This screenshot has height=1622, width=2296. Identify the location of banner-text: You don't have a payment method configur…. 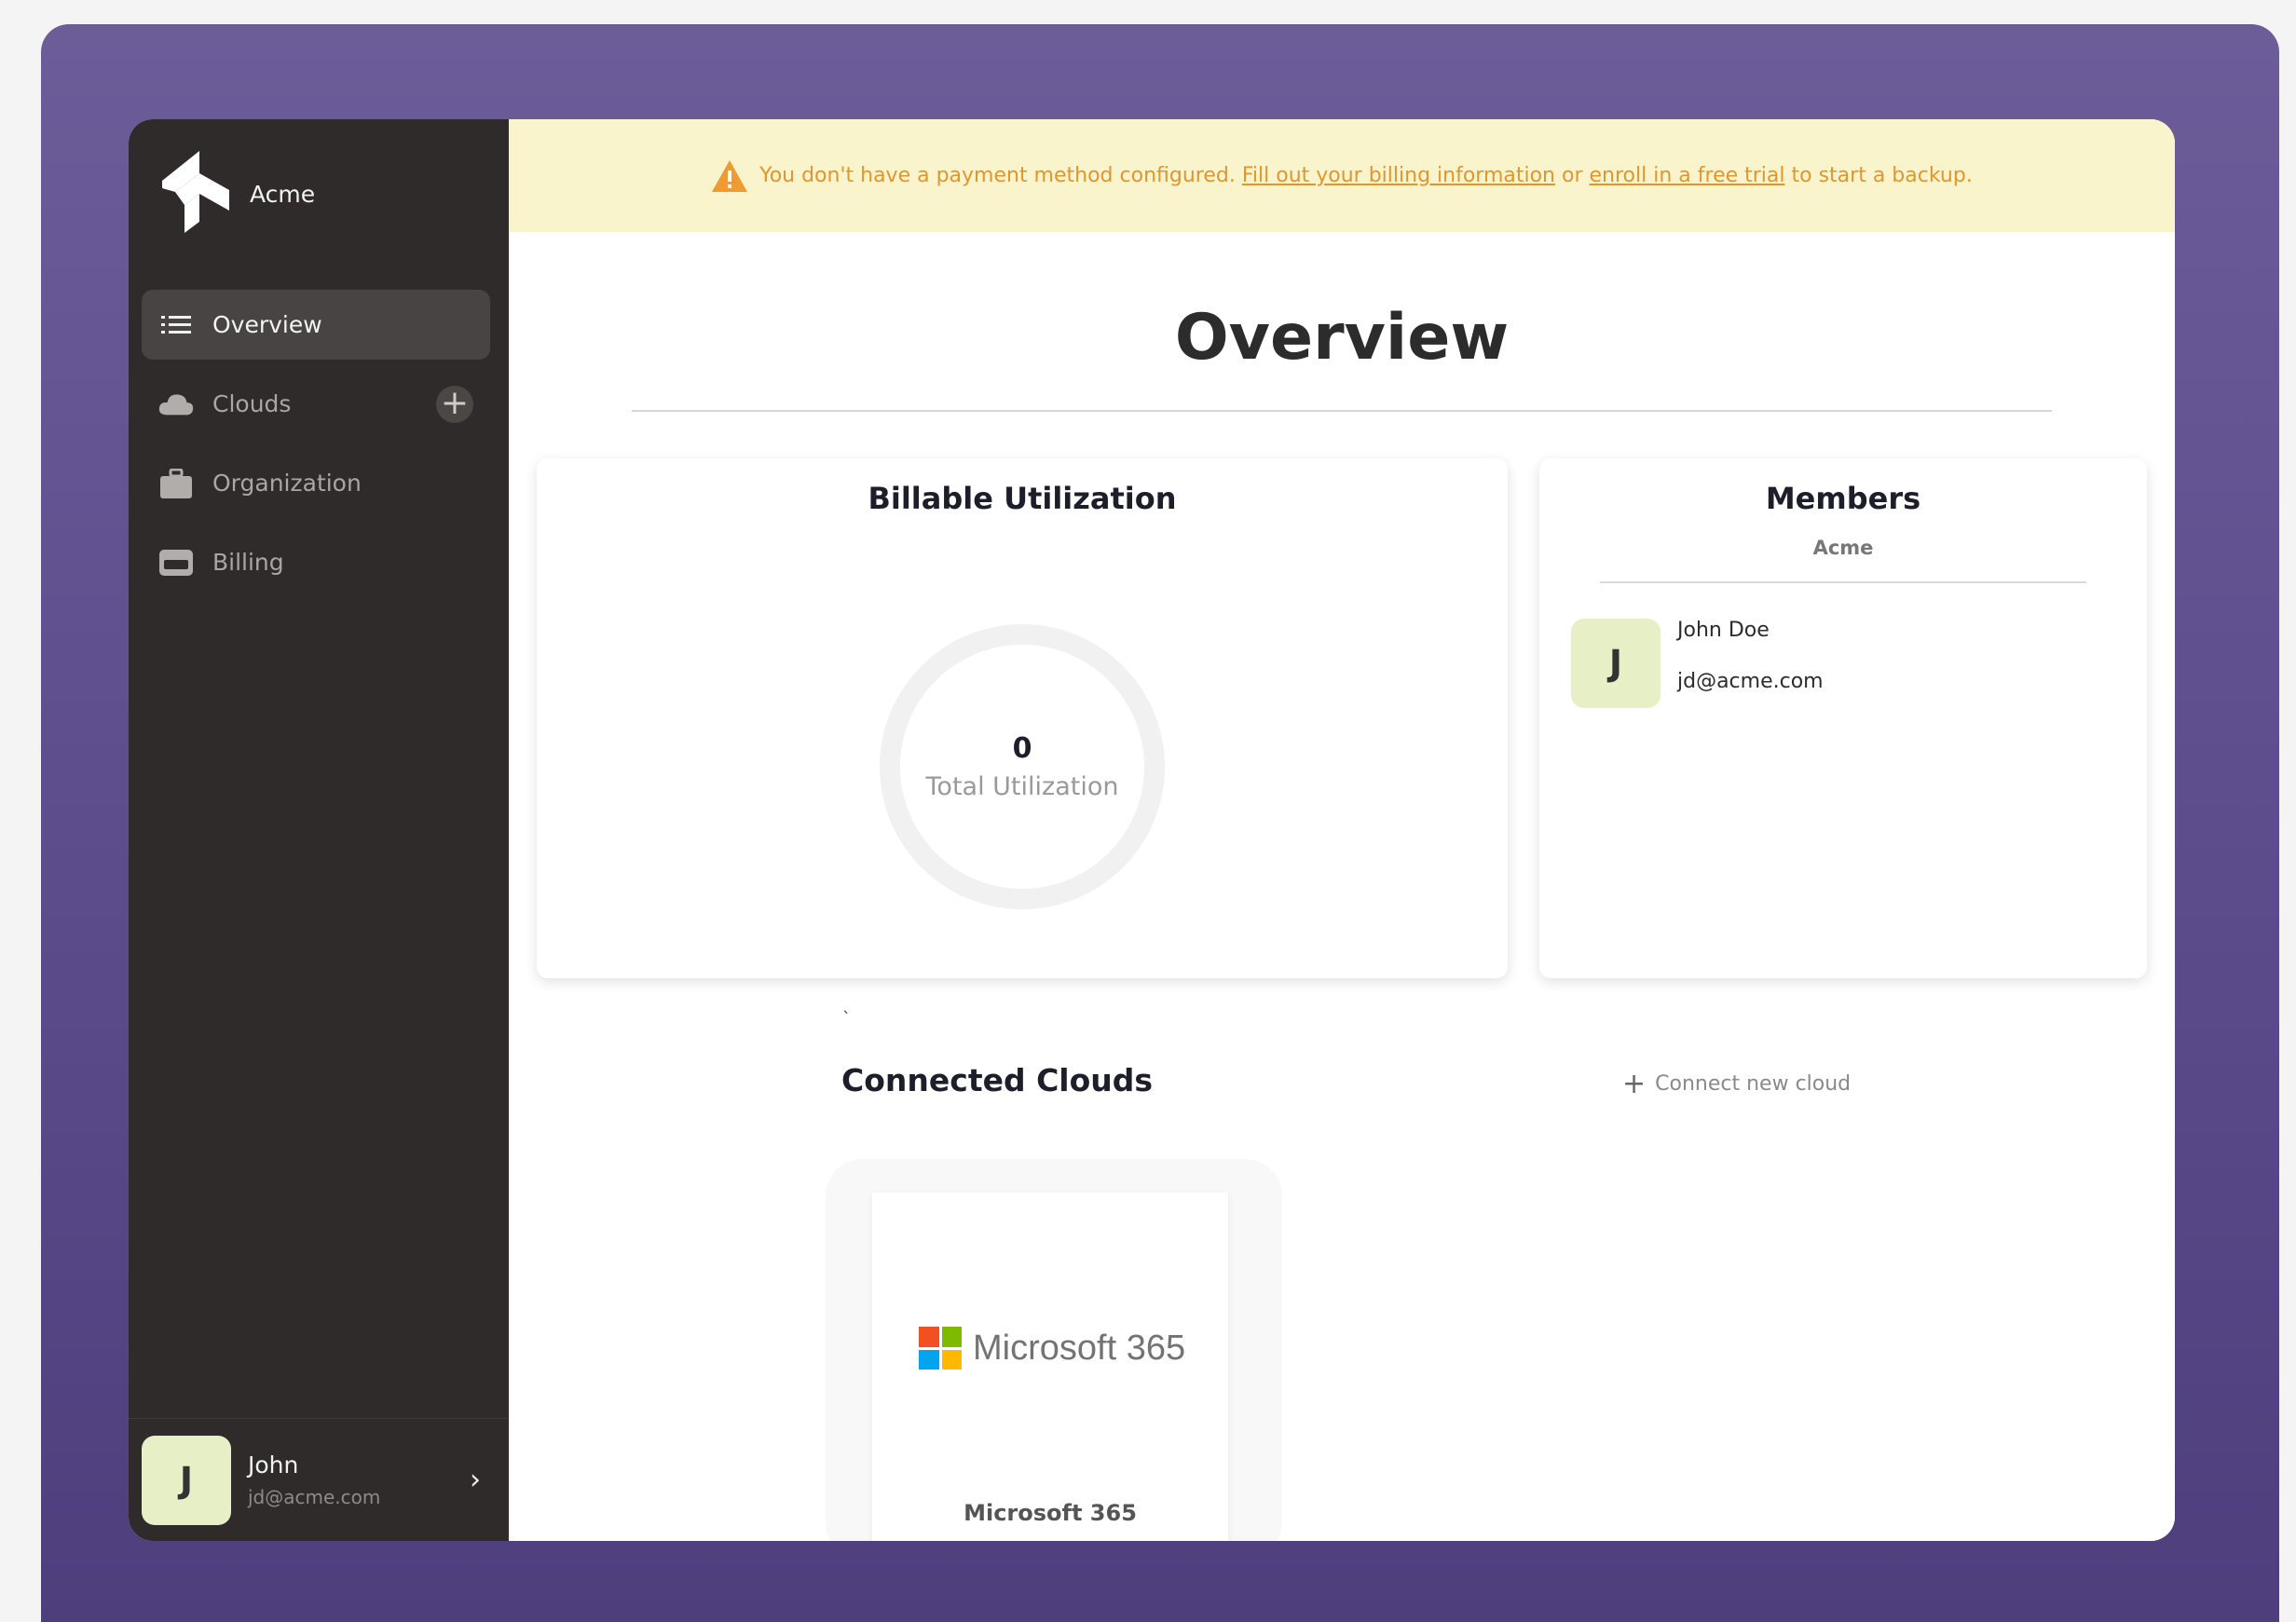
(997, 175).